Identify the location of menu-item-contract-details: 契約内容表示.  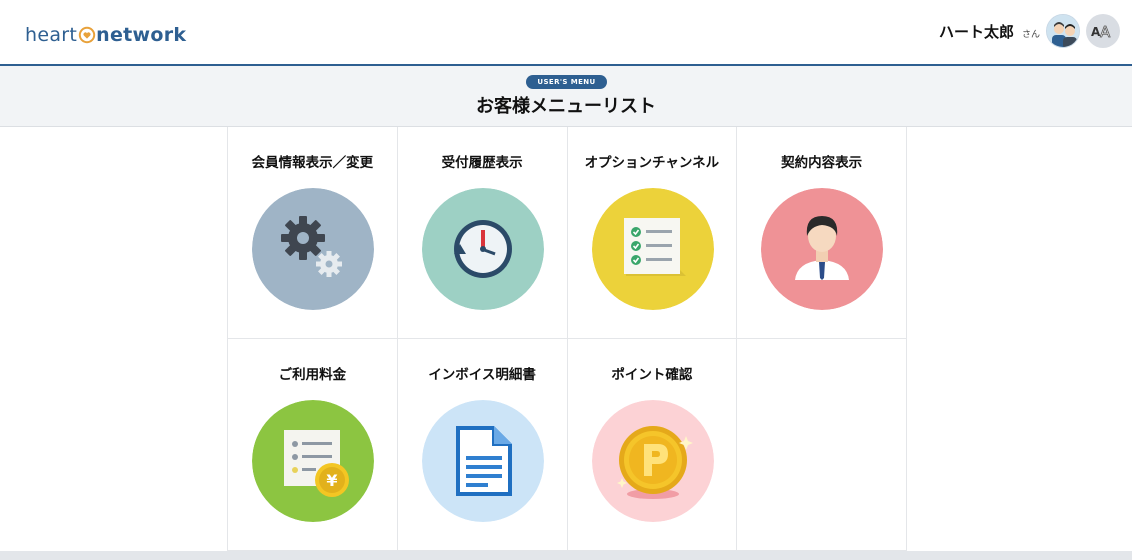
(822, 233).